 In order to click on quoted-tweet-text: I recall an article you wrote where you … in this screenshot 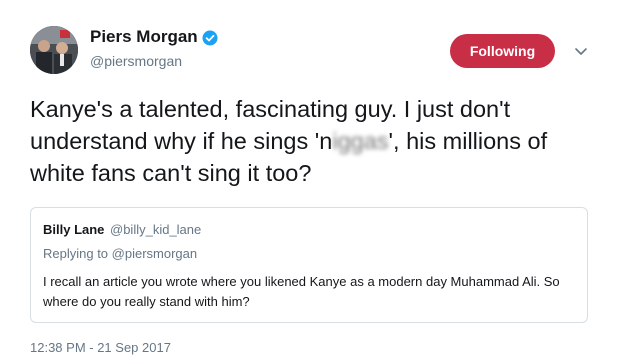, I will do `click(301, 291)`.